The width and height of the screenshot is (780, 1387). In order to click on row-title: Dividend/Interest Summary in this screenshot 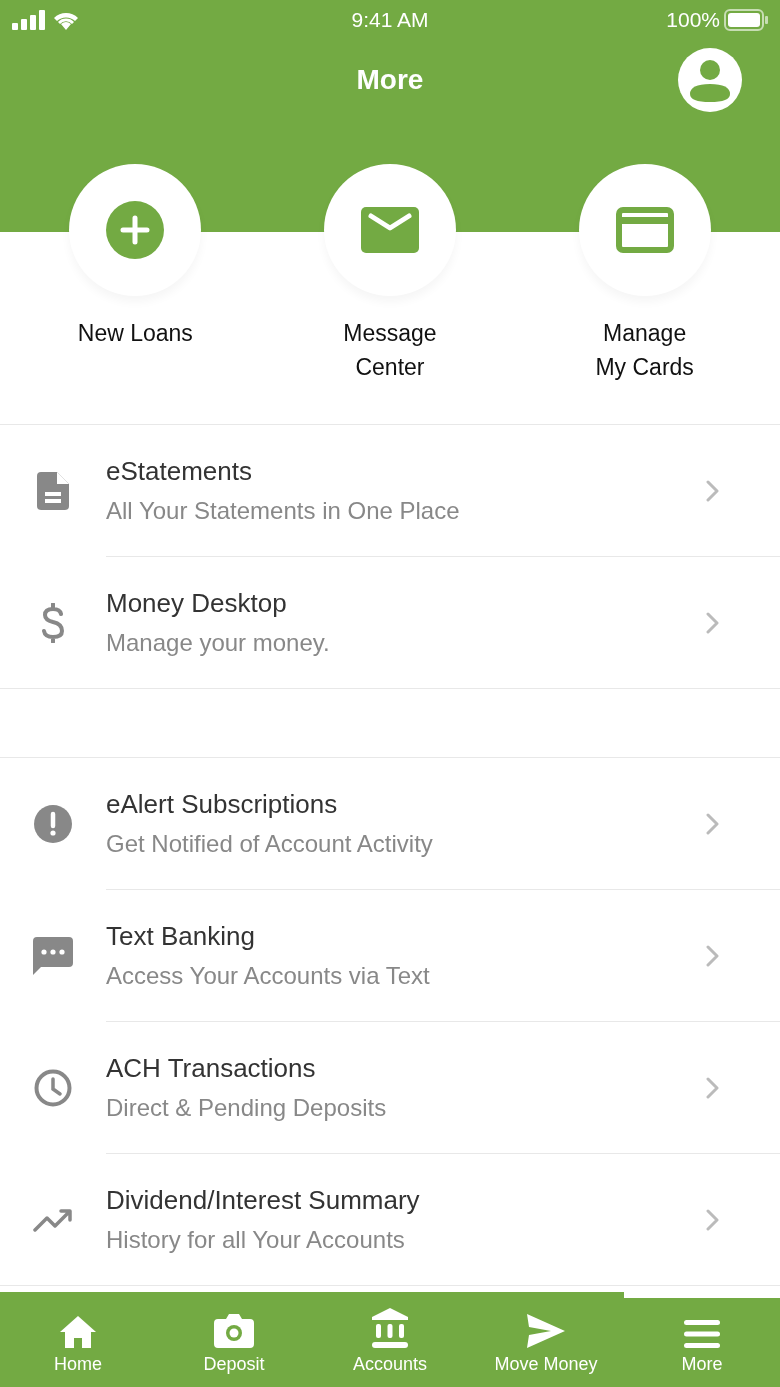, I will do `click(263, 1200)`.